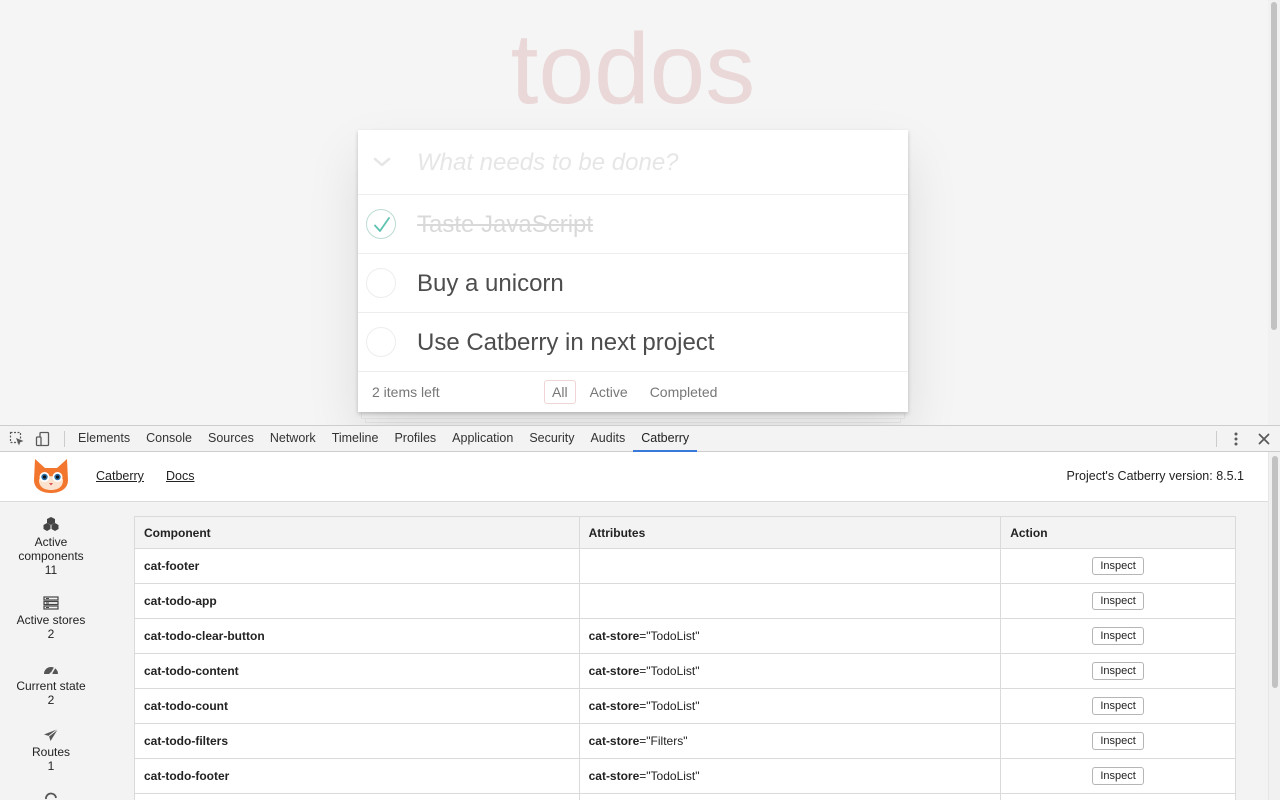 The image size is (1280, 800). I want to click on todo-label: Use Catberry in next project, so click(565, 342).